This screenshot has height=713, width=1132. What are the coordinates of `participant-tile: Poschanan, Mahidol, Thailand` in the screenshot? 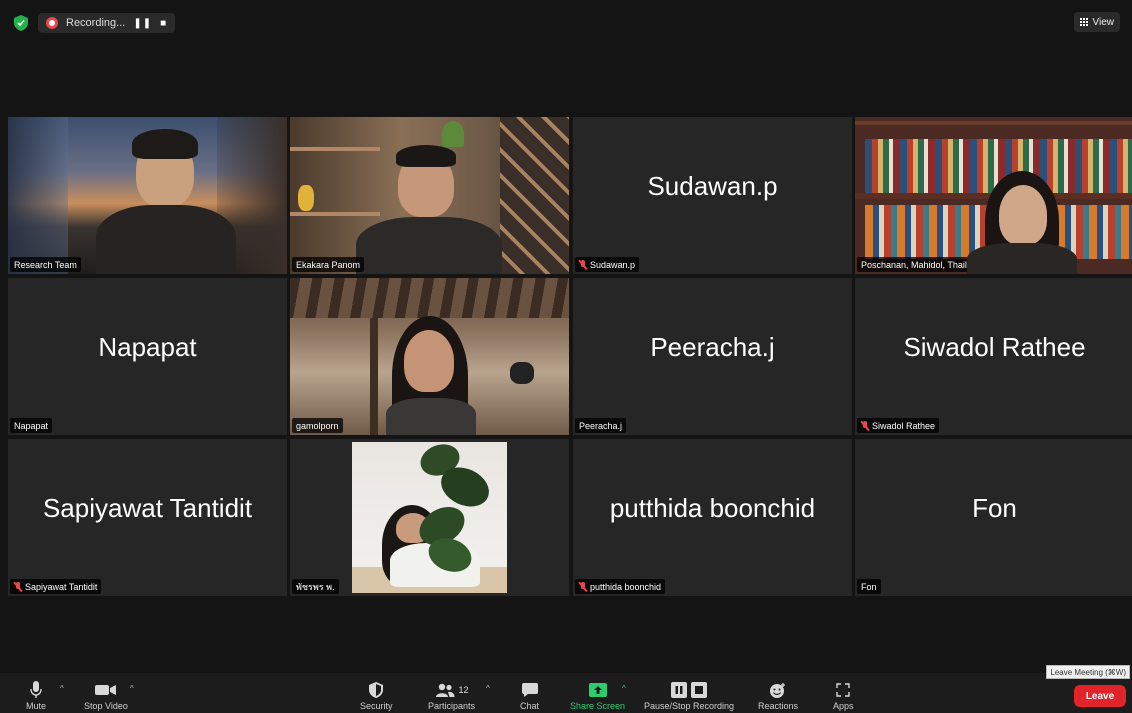 It's located at (993, 195).